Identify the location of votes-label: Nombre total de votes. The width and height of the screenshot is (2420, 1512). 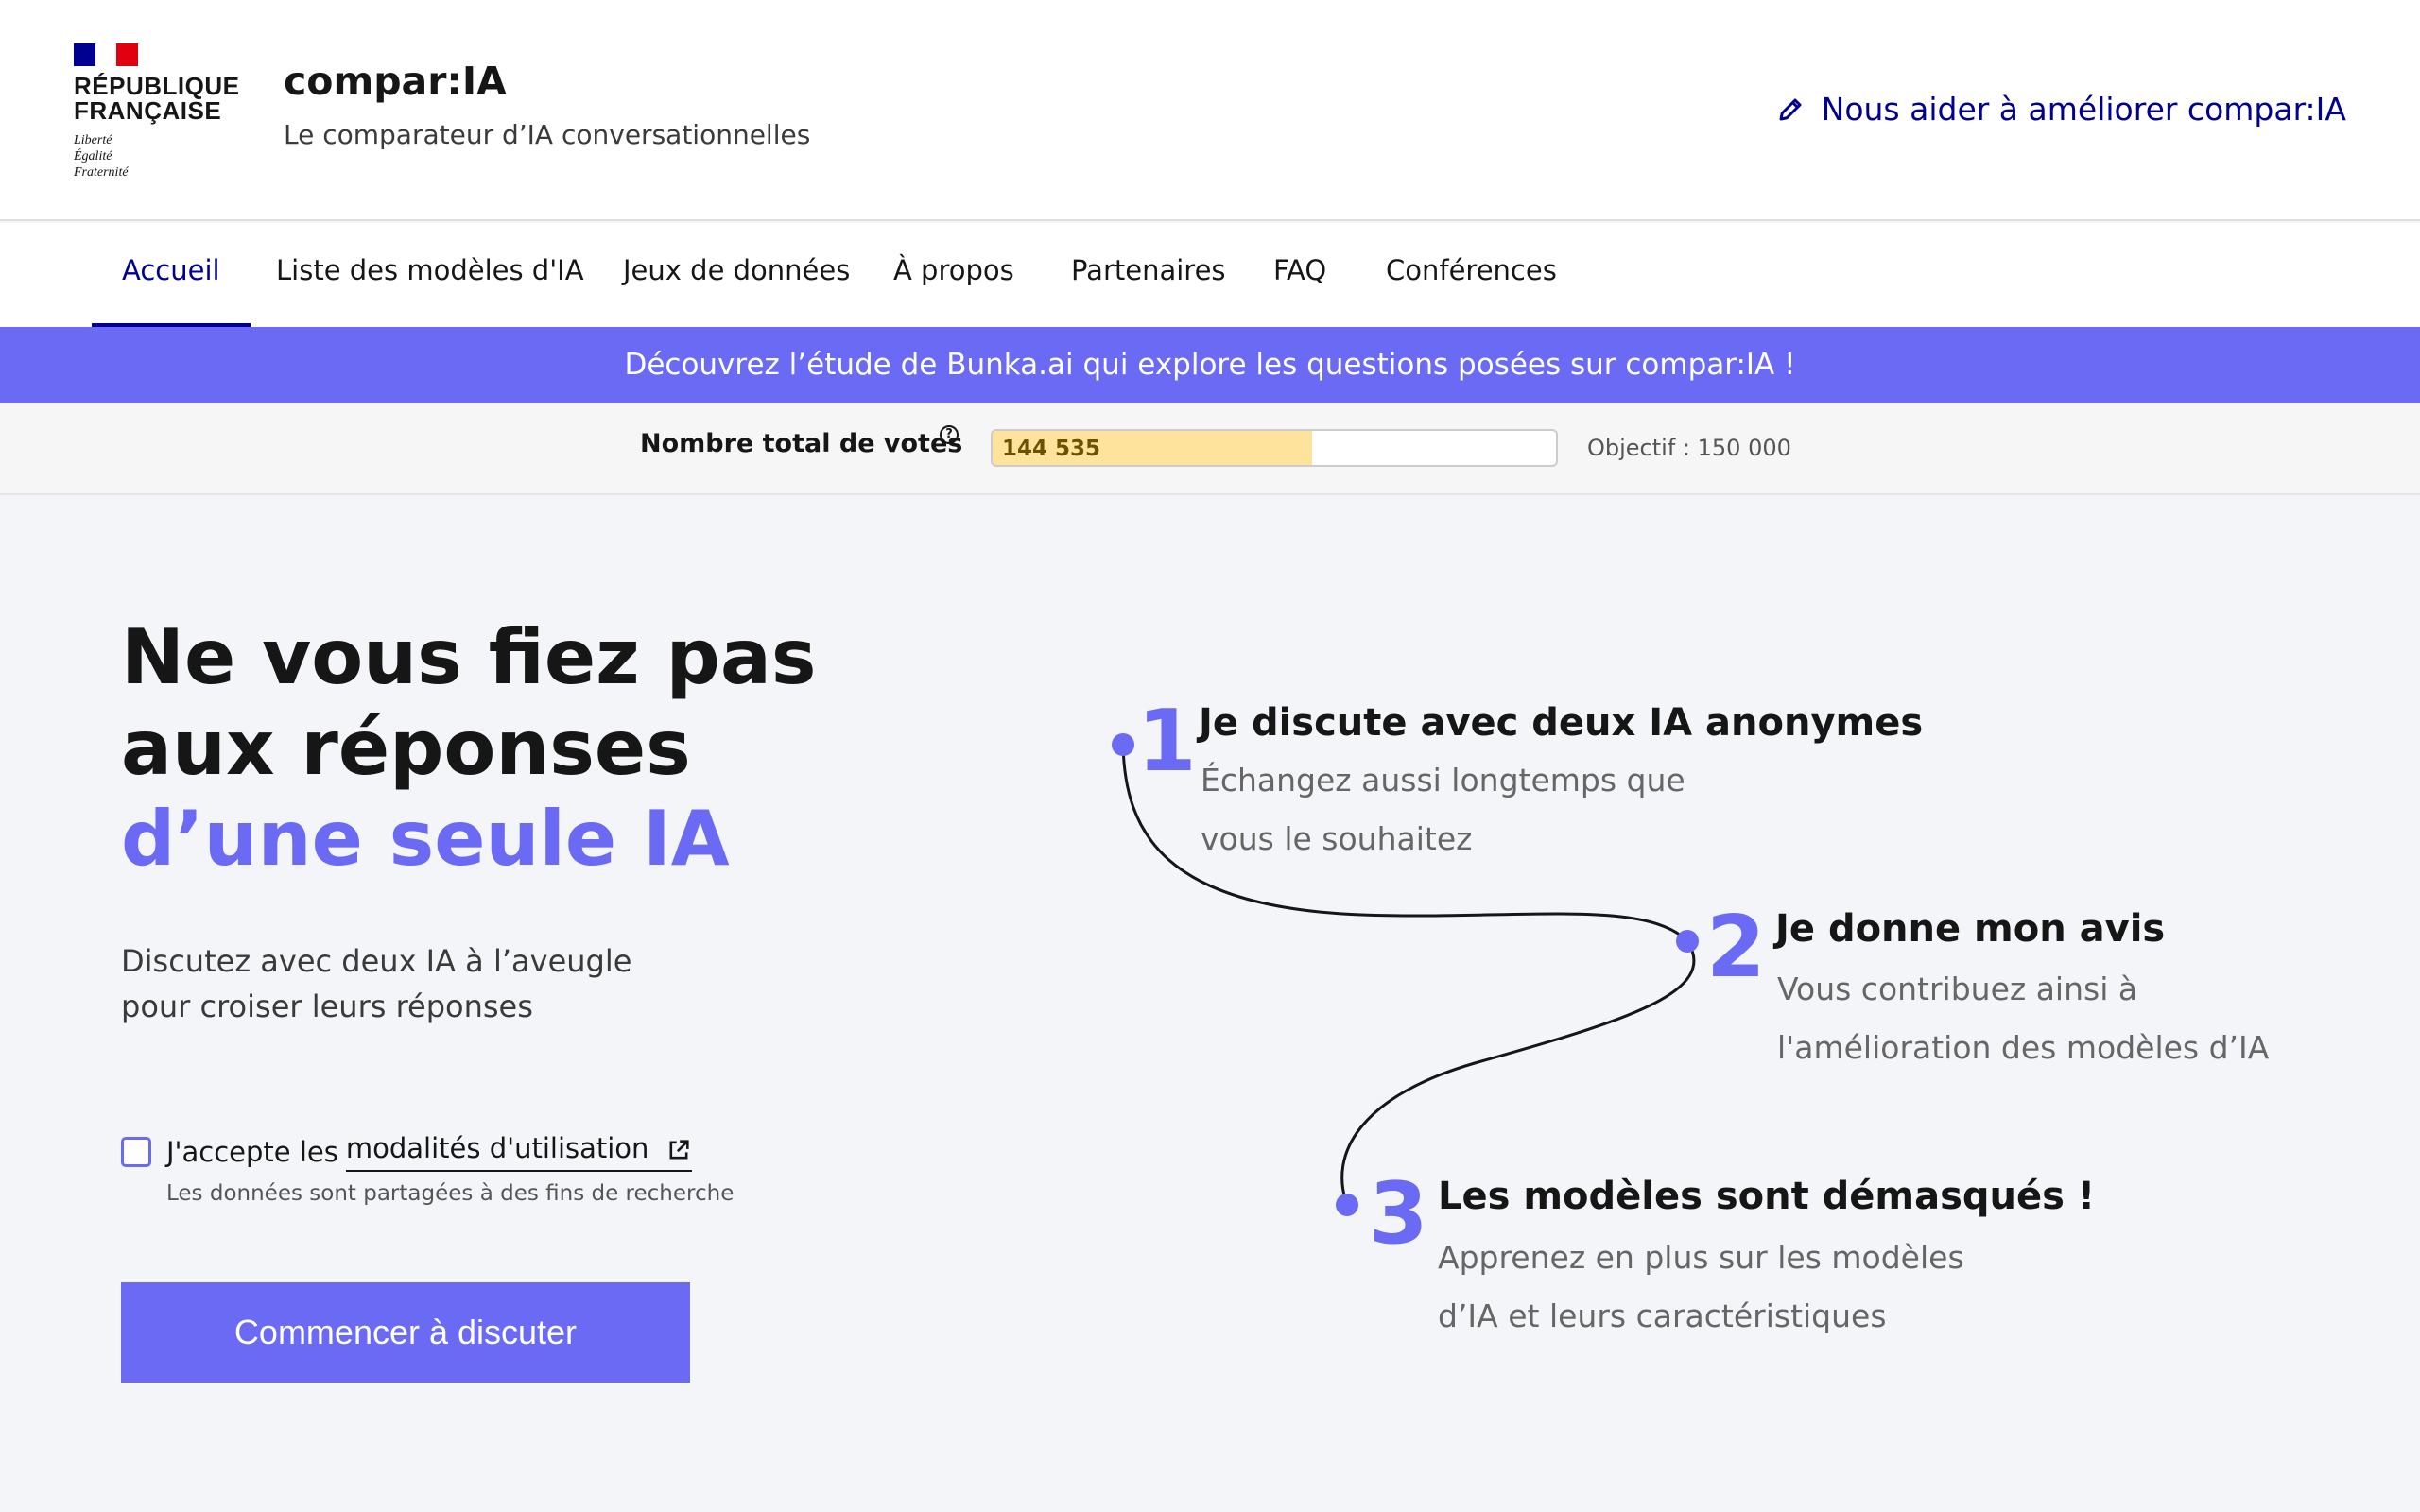
(801, 443).